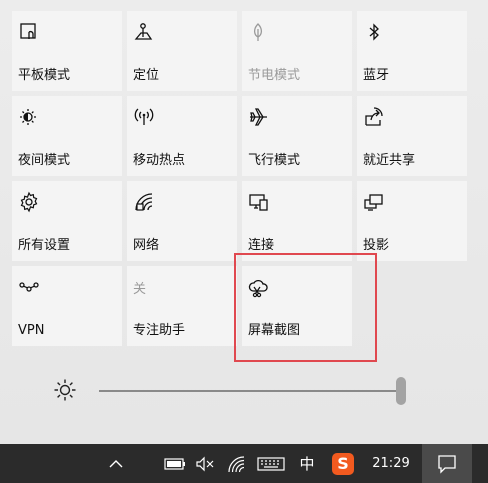  What do you see at coordinates (146, 245) in the screenshot?
I see `tile-label: 网络` at bounding box center [146, 245].